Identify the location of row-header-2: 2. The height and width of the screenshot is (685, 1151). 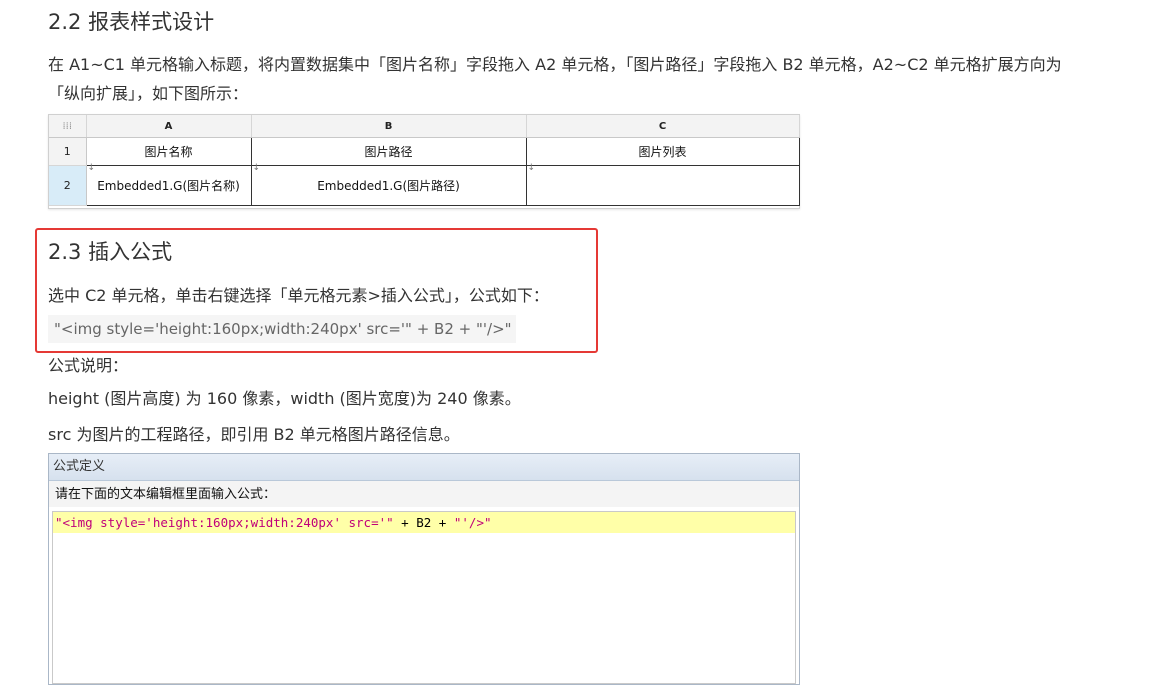
(68, 185).